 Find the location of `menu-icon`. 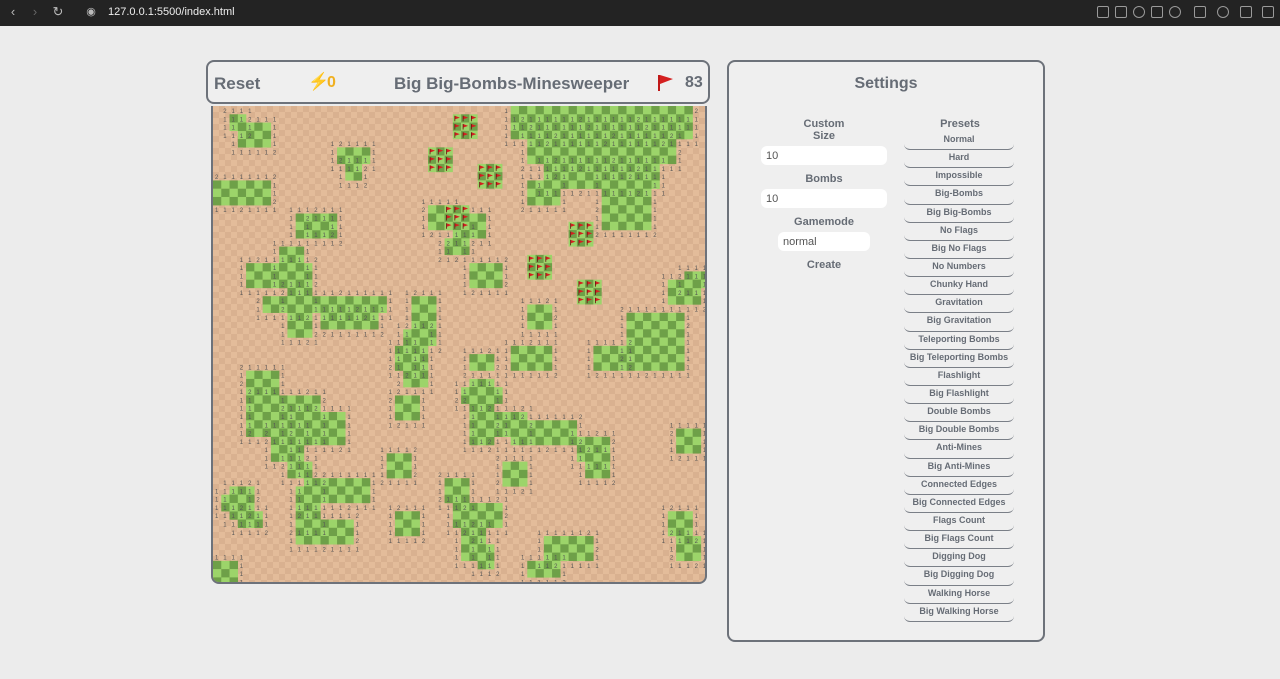

menu-icon is located at coordinates (1268, 12).